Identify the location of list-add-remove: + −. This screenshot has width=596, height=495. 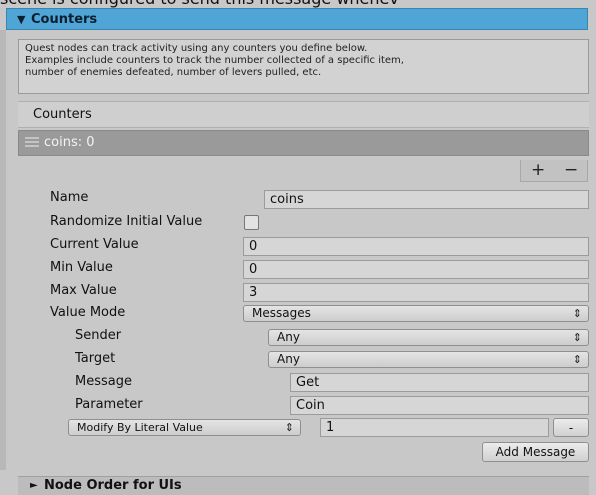
(554, 171).